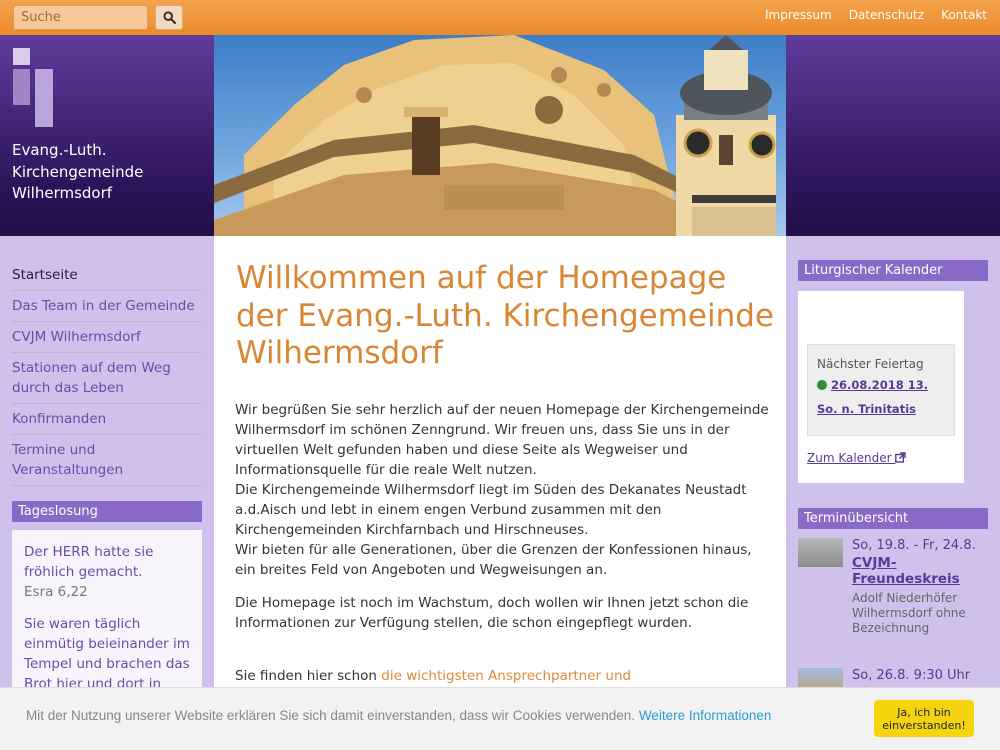 The height and width of the screenshot is (750, 1000). I want to click on termine-title: Terminübersicht, so click(893, 518).